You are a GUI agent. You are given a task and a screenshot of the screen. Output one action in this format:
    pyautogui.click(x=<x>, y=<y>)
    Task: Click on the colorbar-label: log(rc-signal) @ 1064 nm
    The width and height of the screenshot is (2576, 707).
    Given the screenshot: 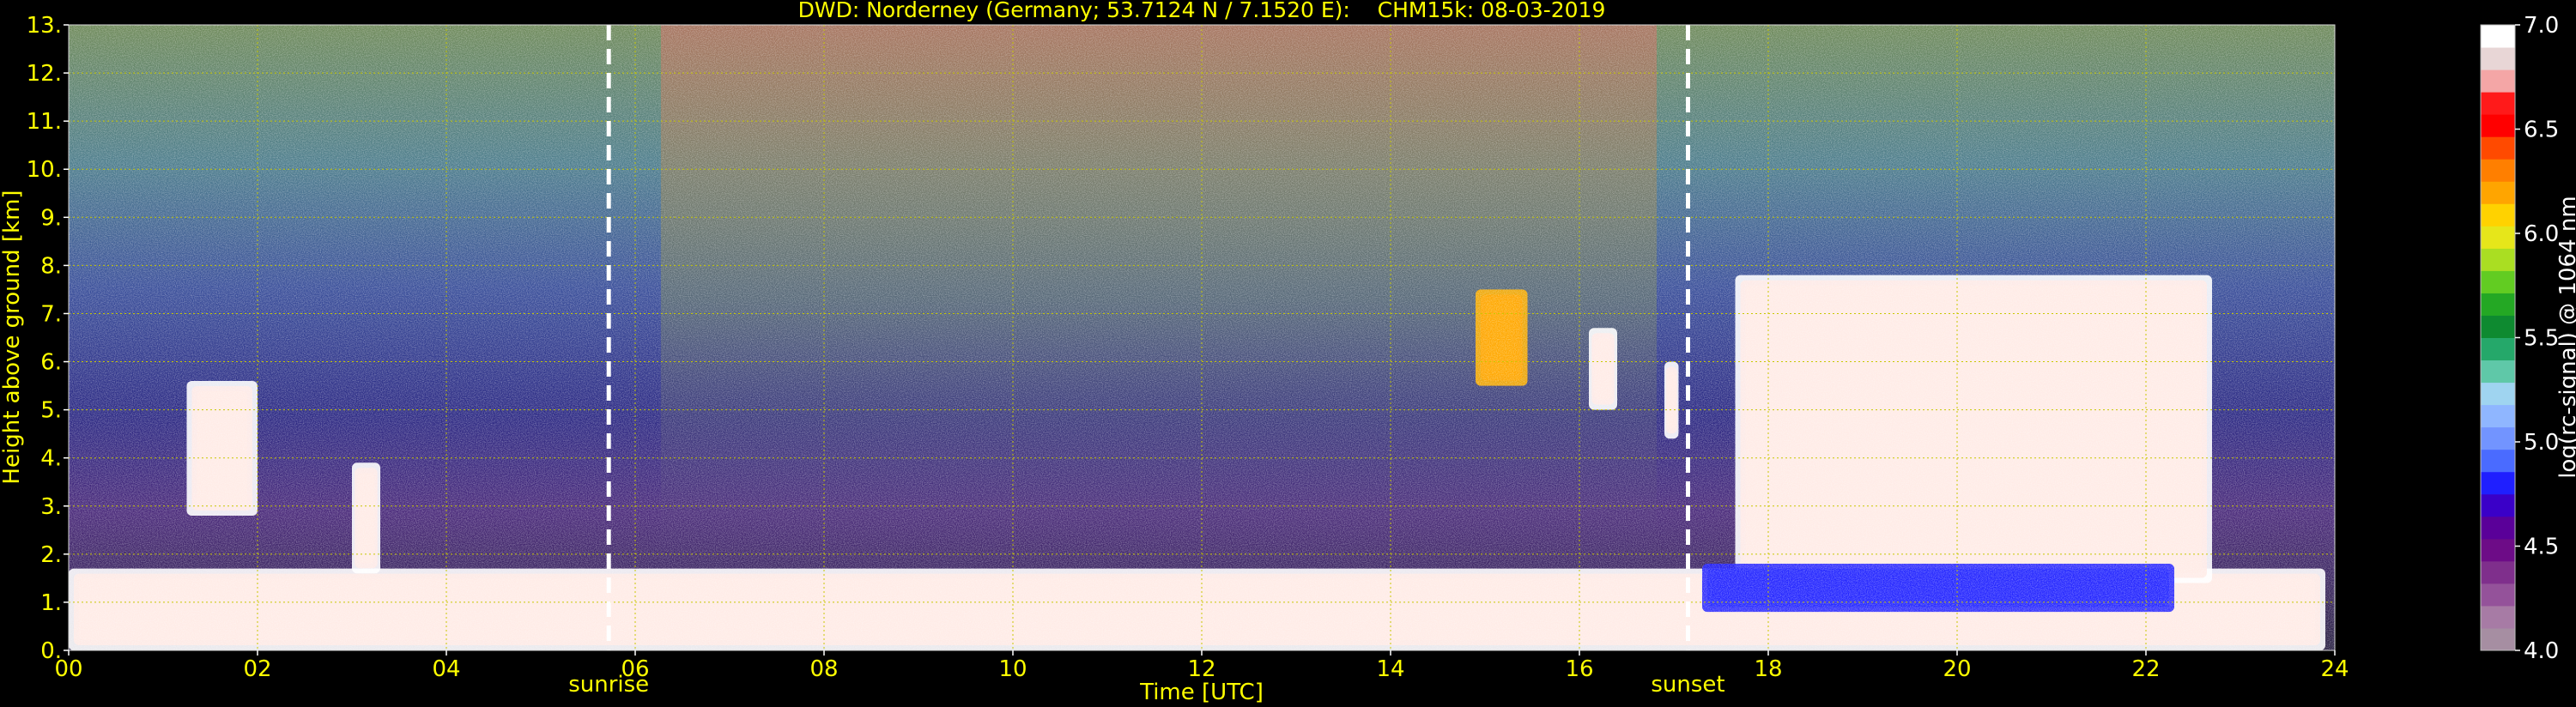 What is the action you would take?
    pyautogui.click(x=2565, y=337)
    